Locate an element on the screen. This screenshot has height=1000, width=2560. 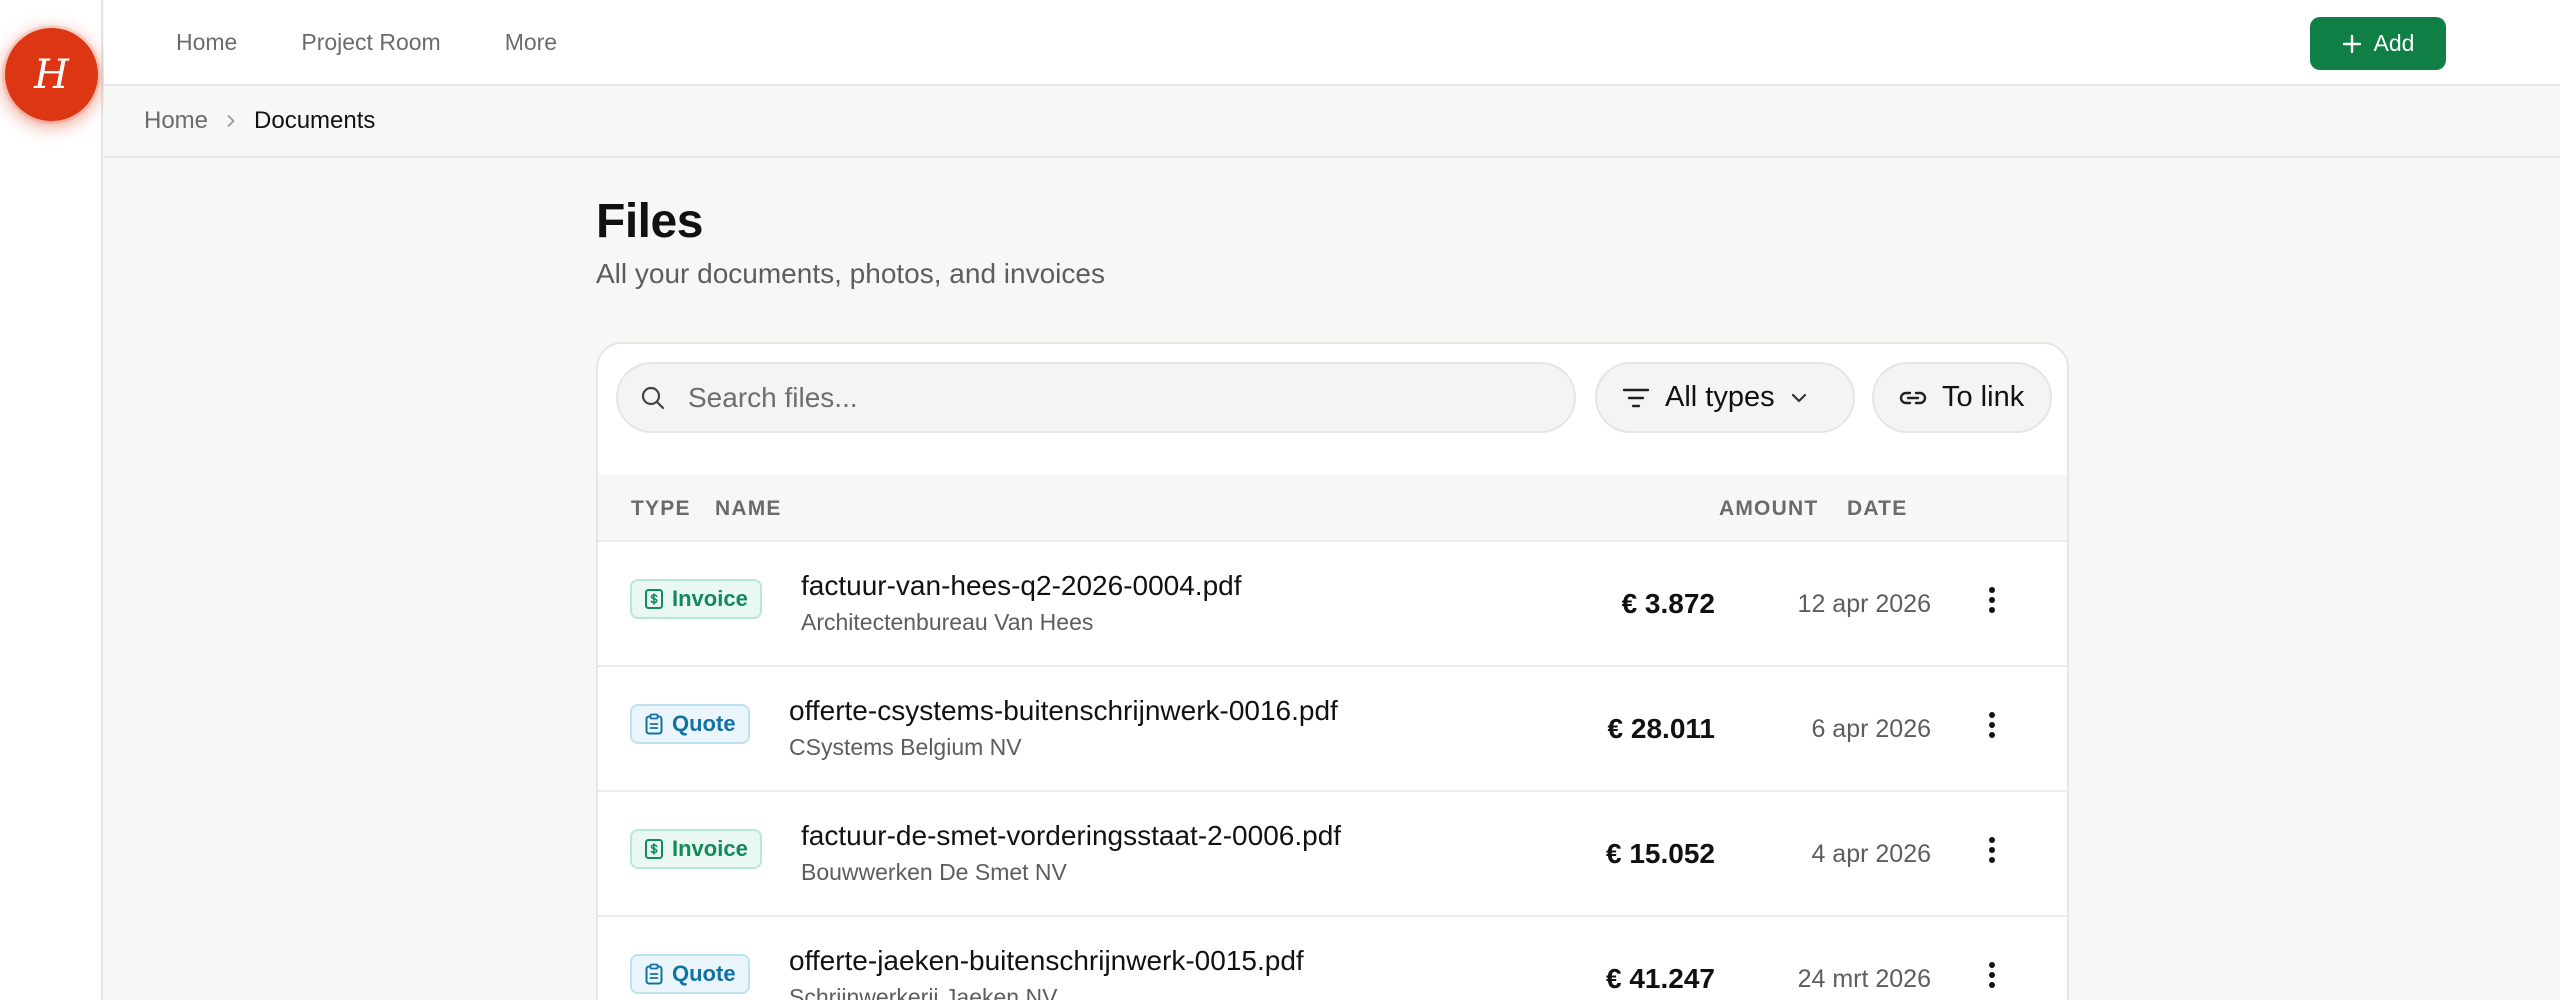
logo-letter: H is located at coordinates (51, 74).